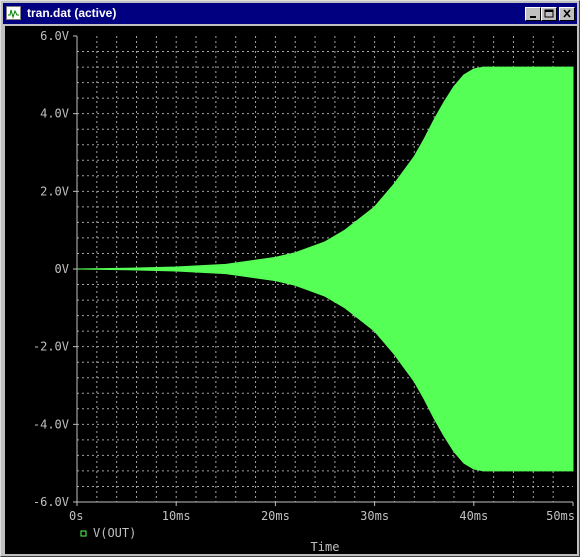  Describe the element at coordinates (325, 547) in the screenshot. I see `x-axis-label: Time` at that location.